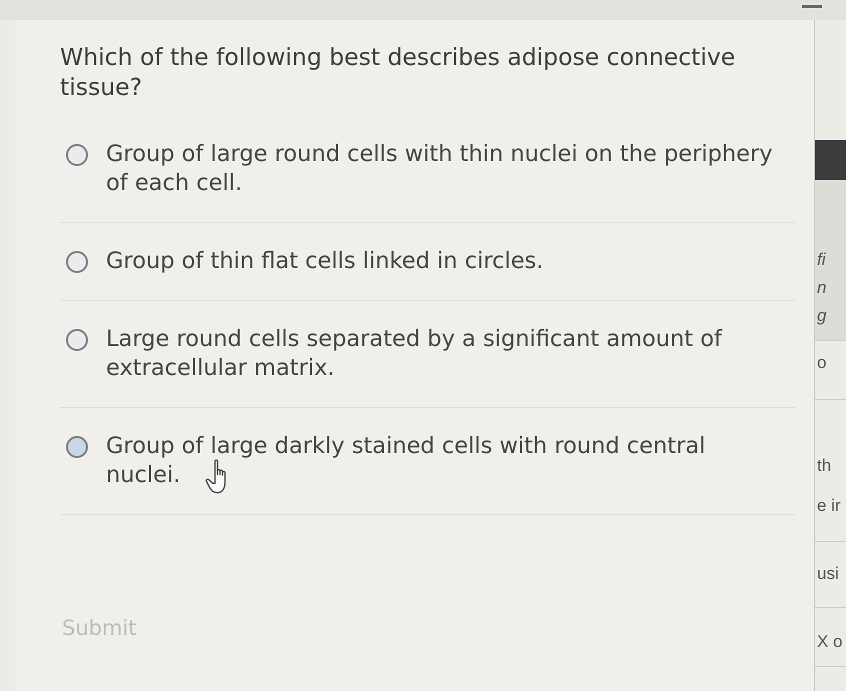 This screenshot has height=691, width=846. I want to click on text-fragment: X o, so click(830, 642).